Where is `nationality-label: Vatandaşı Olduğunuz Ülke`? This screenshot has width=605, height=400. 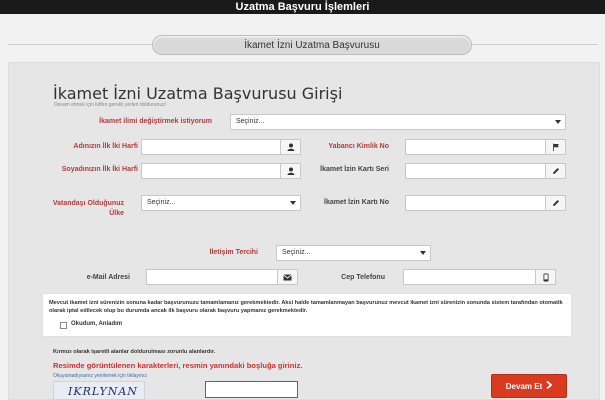 nationality-label: Vatandaşı Olduğunuz Ülke is located at coordinates (88, 208).